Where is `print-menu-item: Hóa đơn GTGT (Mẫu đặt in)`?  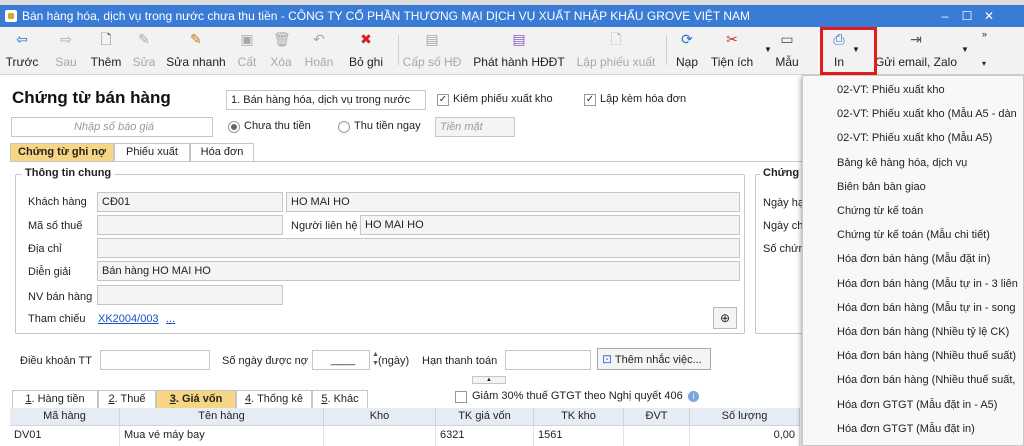 print-menu-item: Hóa đơn GTGT (Mẫu đặt in) is located at coordinates (906, 429).